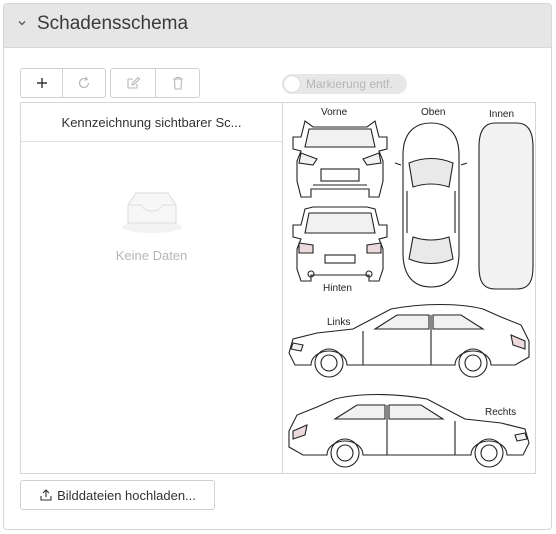 The height and width of the screenshot is (534, 556). What do you see at coordinates (151, 255) in the screenshot?
I see `empty-state-text: Keine Daten` at bounding box center [151, 255].